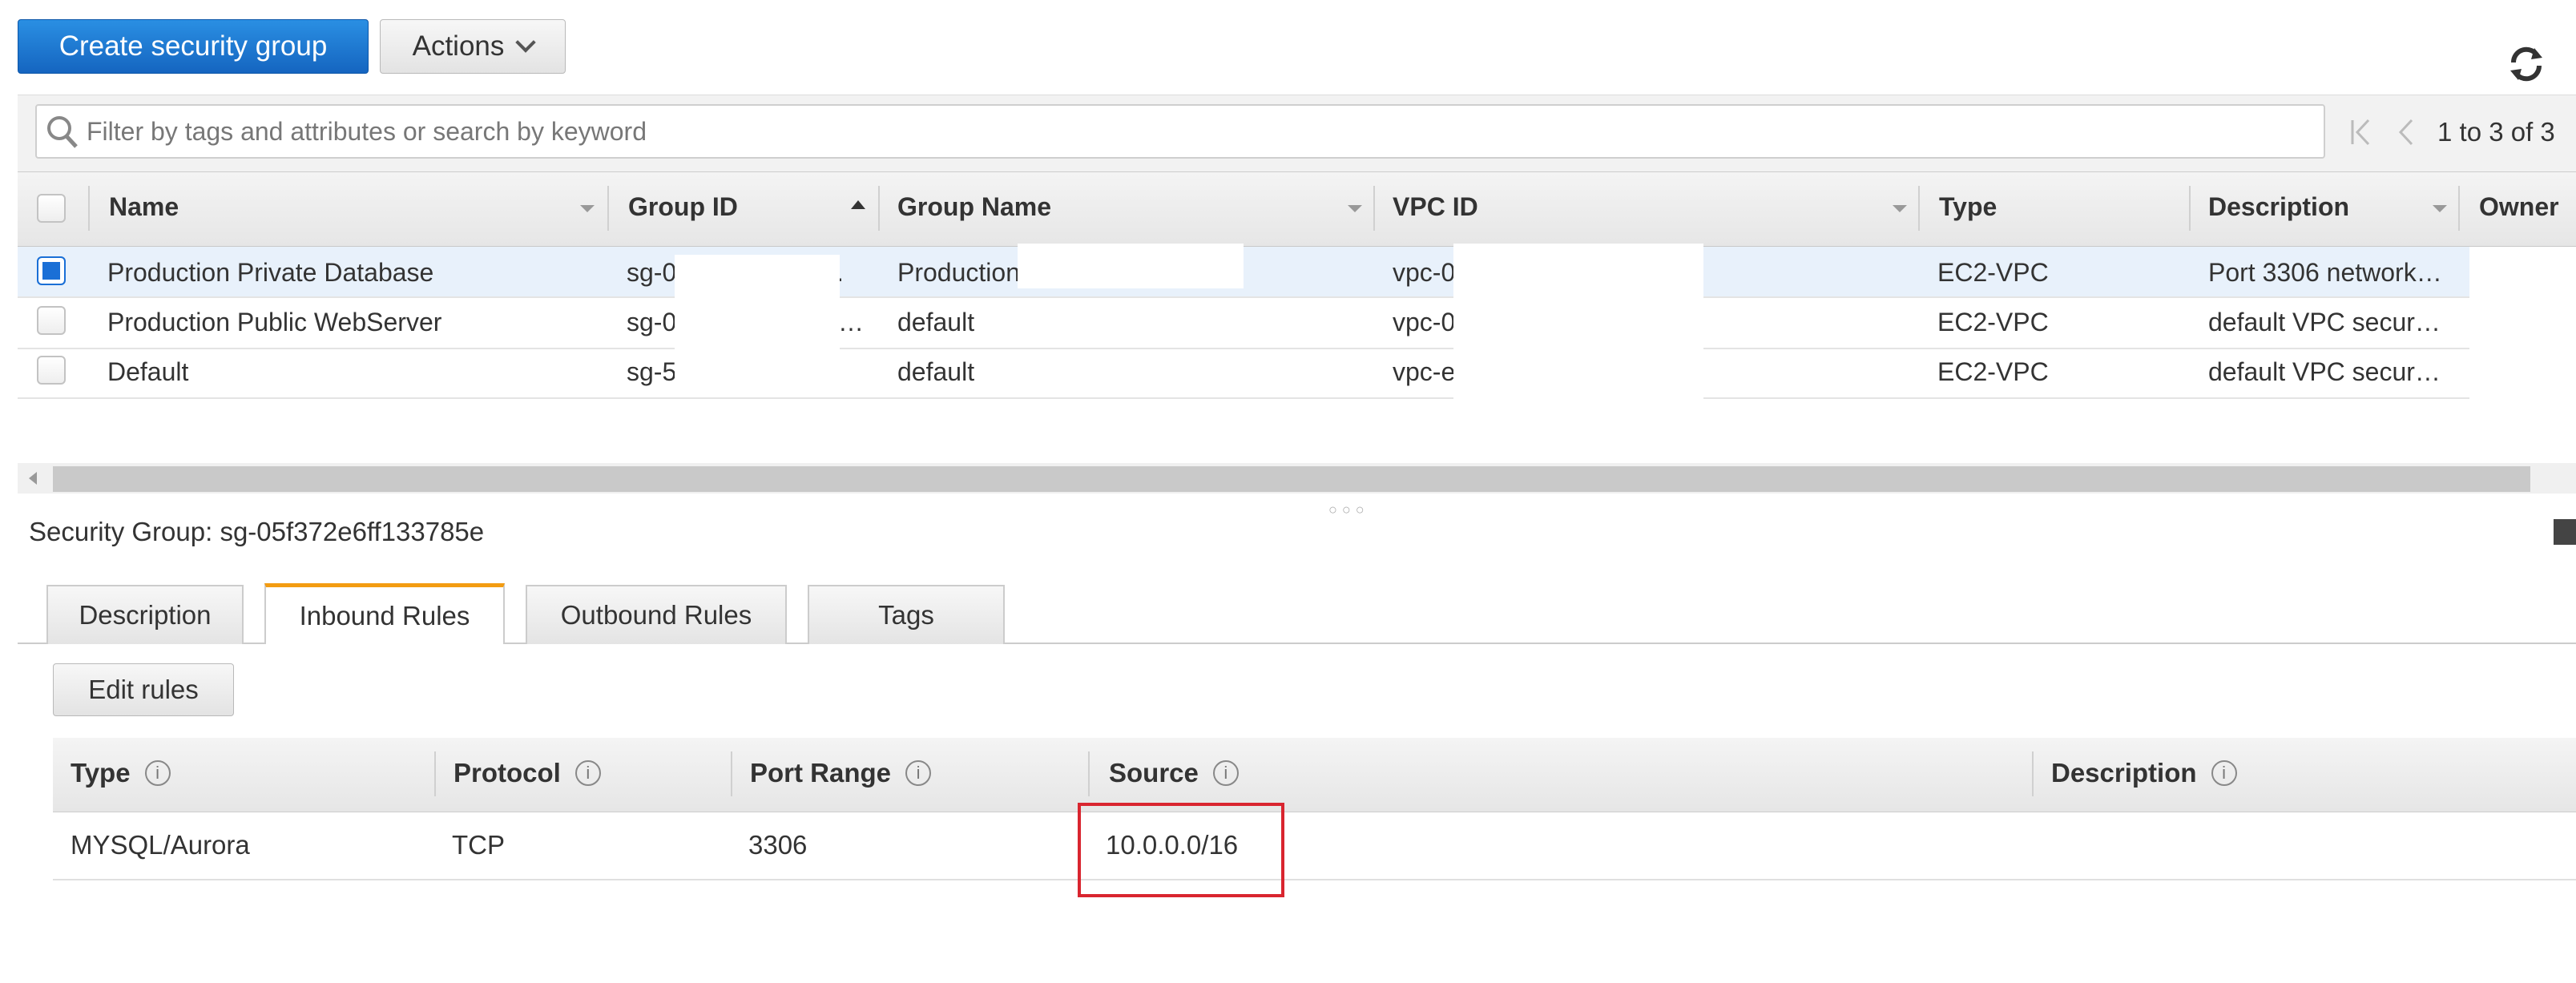  Describe the element at coordinates (1435, 207) in the screenshot. I see `column-header-vpc-id: VPC ID` at that location.